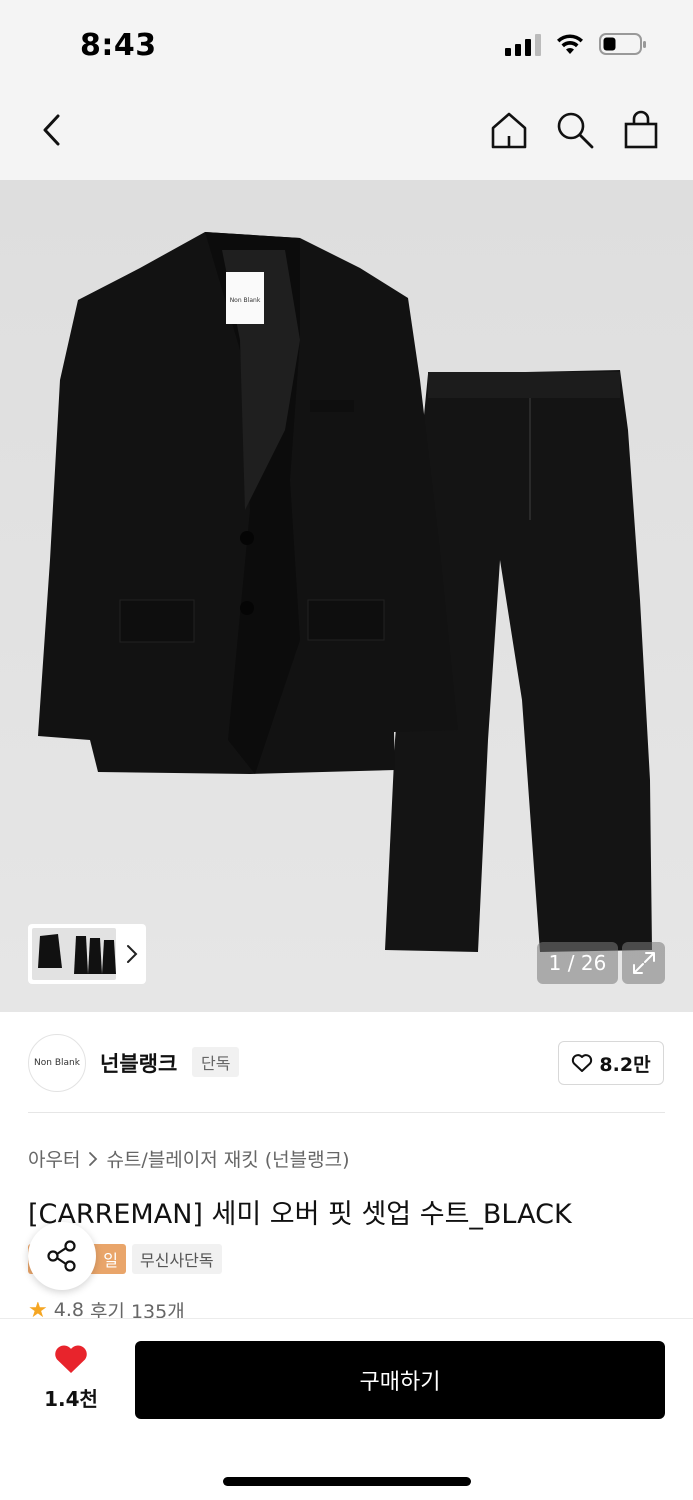  Describe the element at coordinates (523, 44) in the screenshot. I see `signal-icon` at that location.